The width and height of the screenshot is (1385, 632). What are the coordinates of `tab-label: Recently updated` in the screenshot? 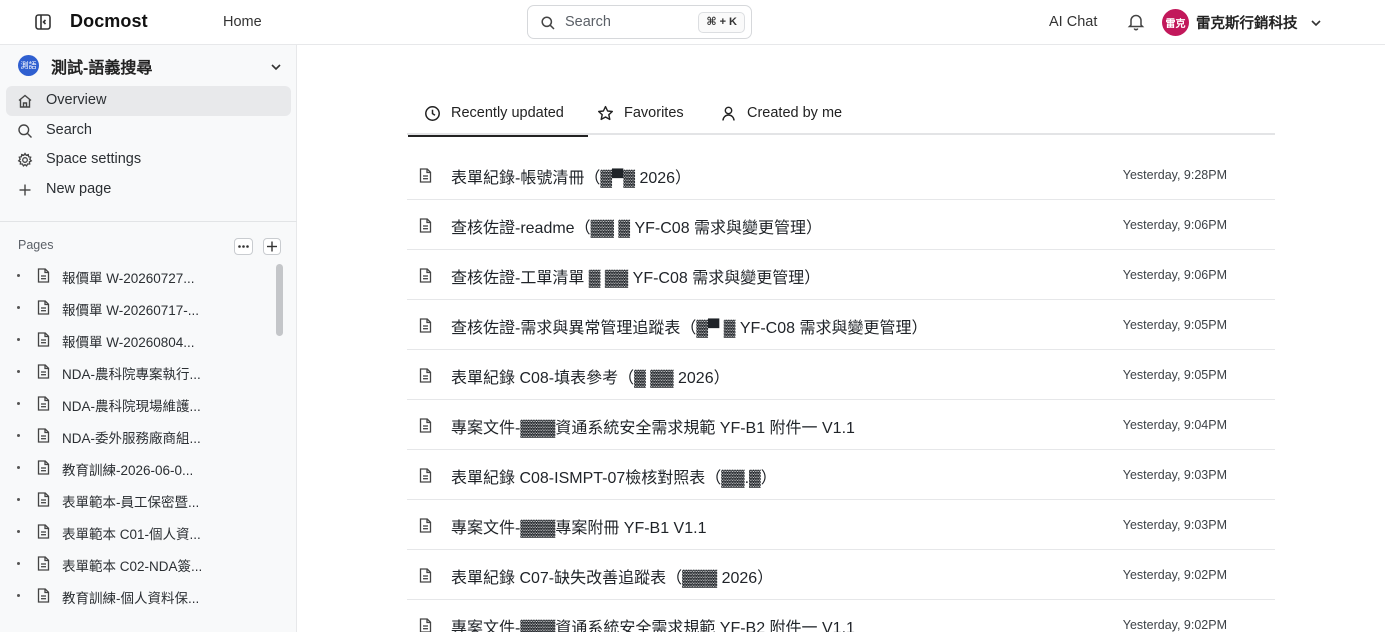 It's located at (507, 113).